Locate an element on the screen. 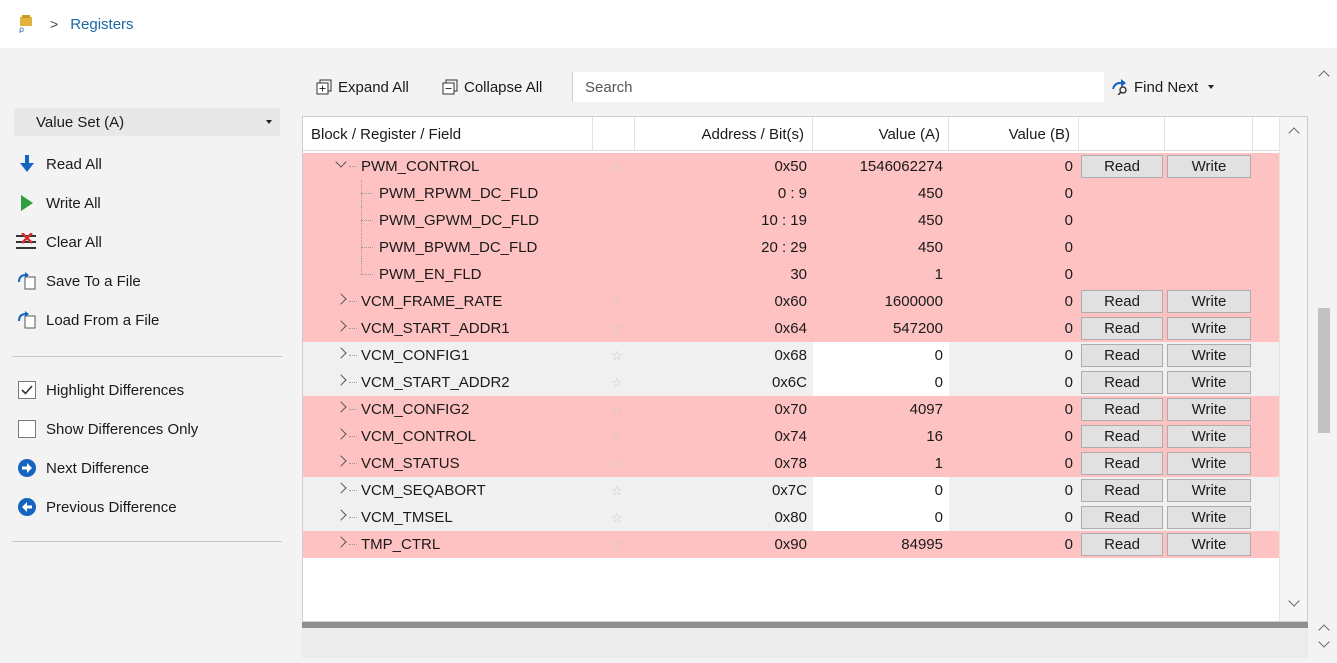 The height and width of the screenshot is (663, 1337). next-difference-button: Next Difference is located at coordinates (82, 468).